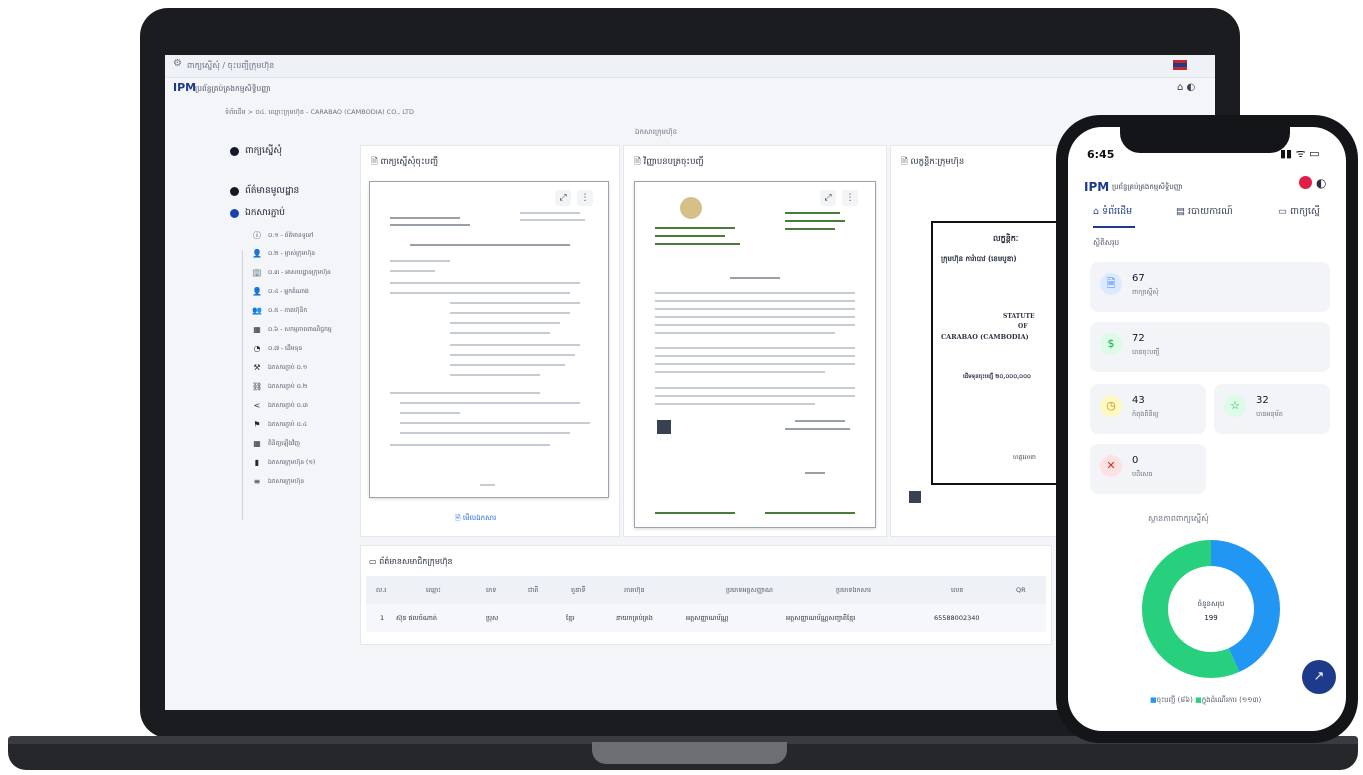  Describe the element at coordinates (257, 462) in the screenshot. I see `file-icon: ▮` at that location.